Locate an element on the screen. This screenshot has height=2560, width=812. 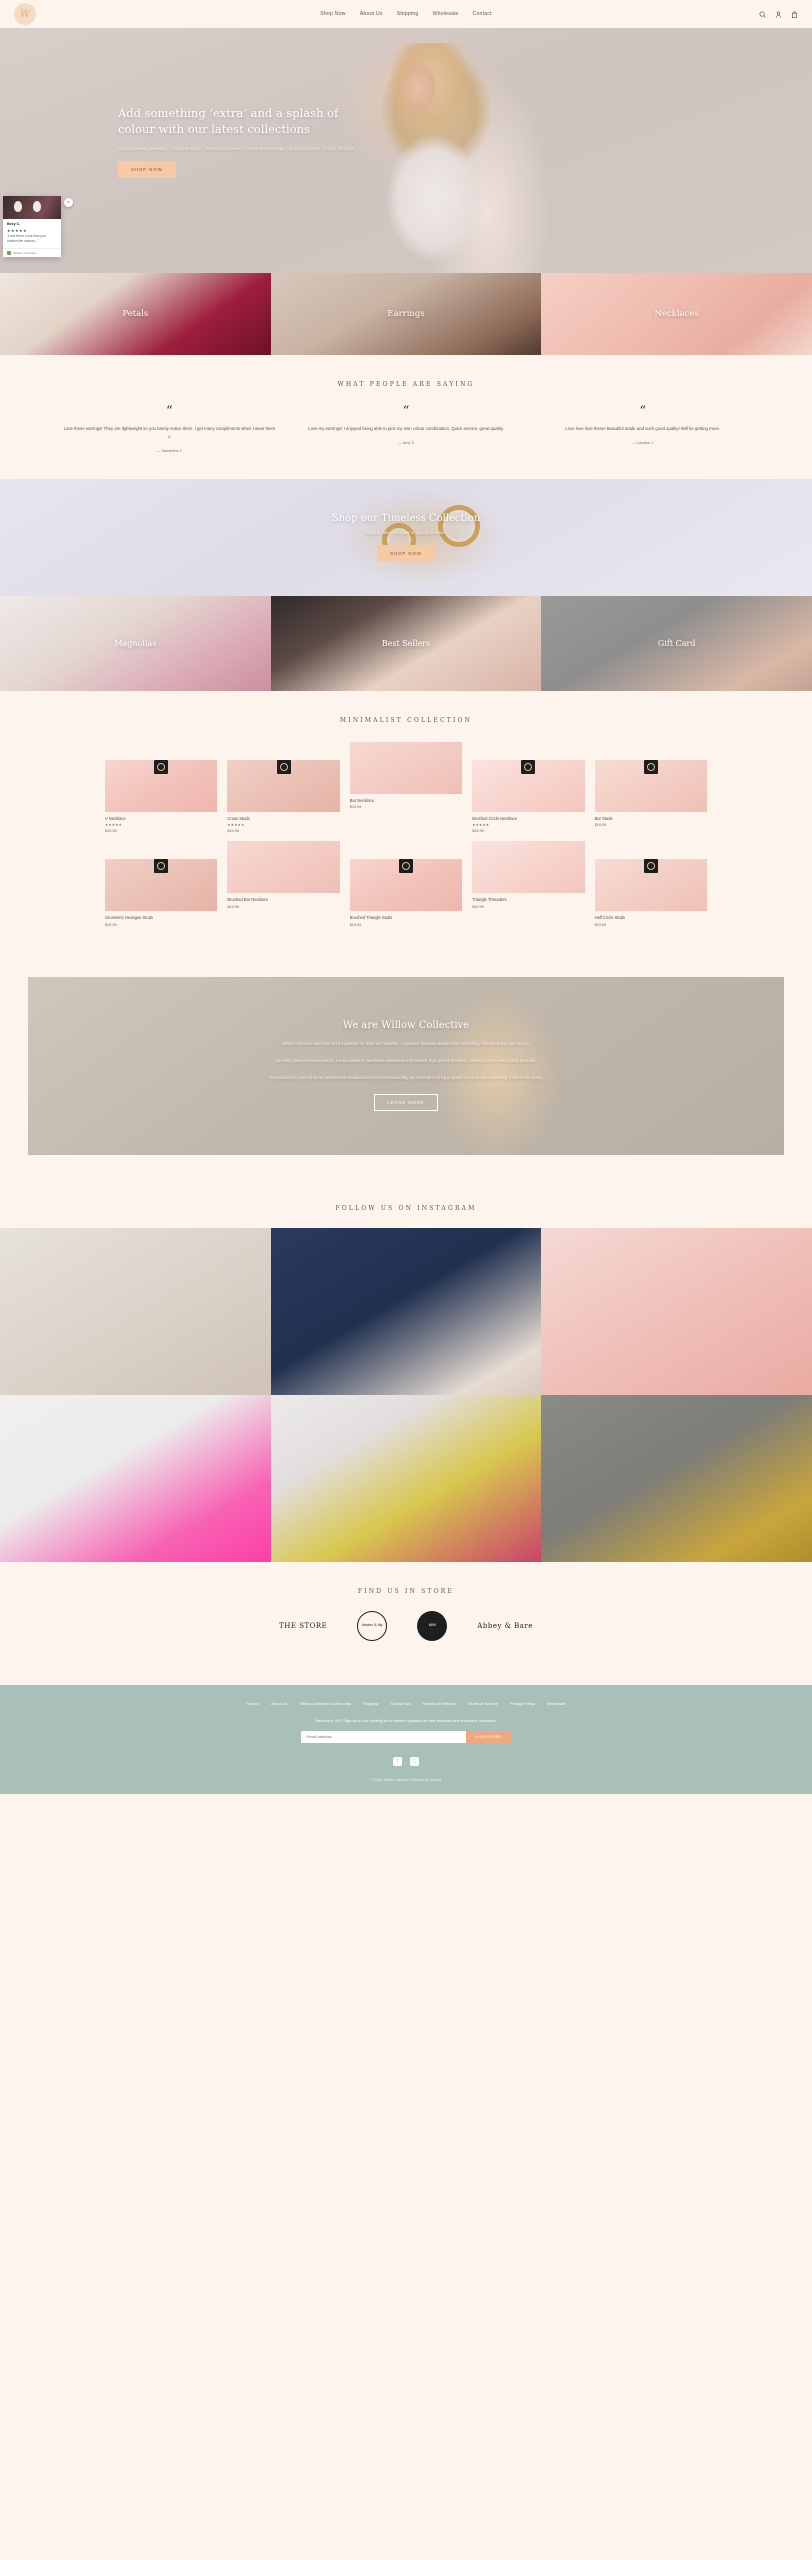
site-logo: W is located at coordinates (25, 14).